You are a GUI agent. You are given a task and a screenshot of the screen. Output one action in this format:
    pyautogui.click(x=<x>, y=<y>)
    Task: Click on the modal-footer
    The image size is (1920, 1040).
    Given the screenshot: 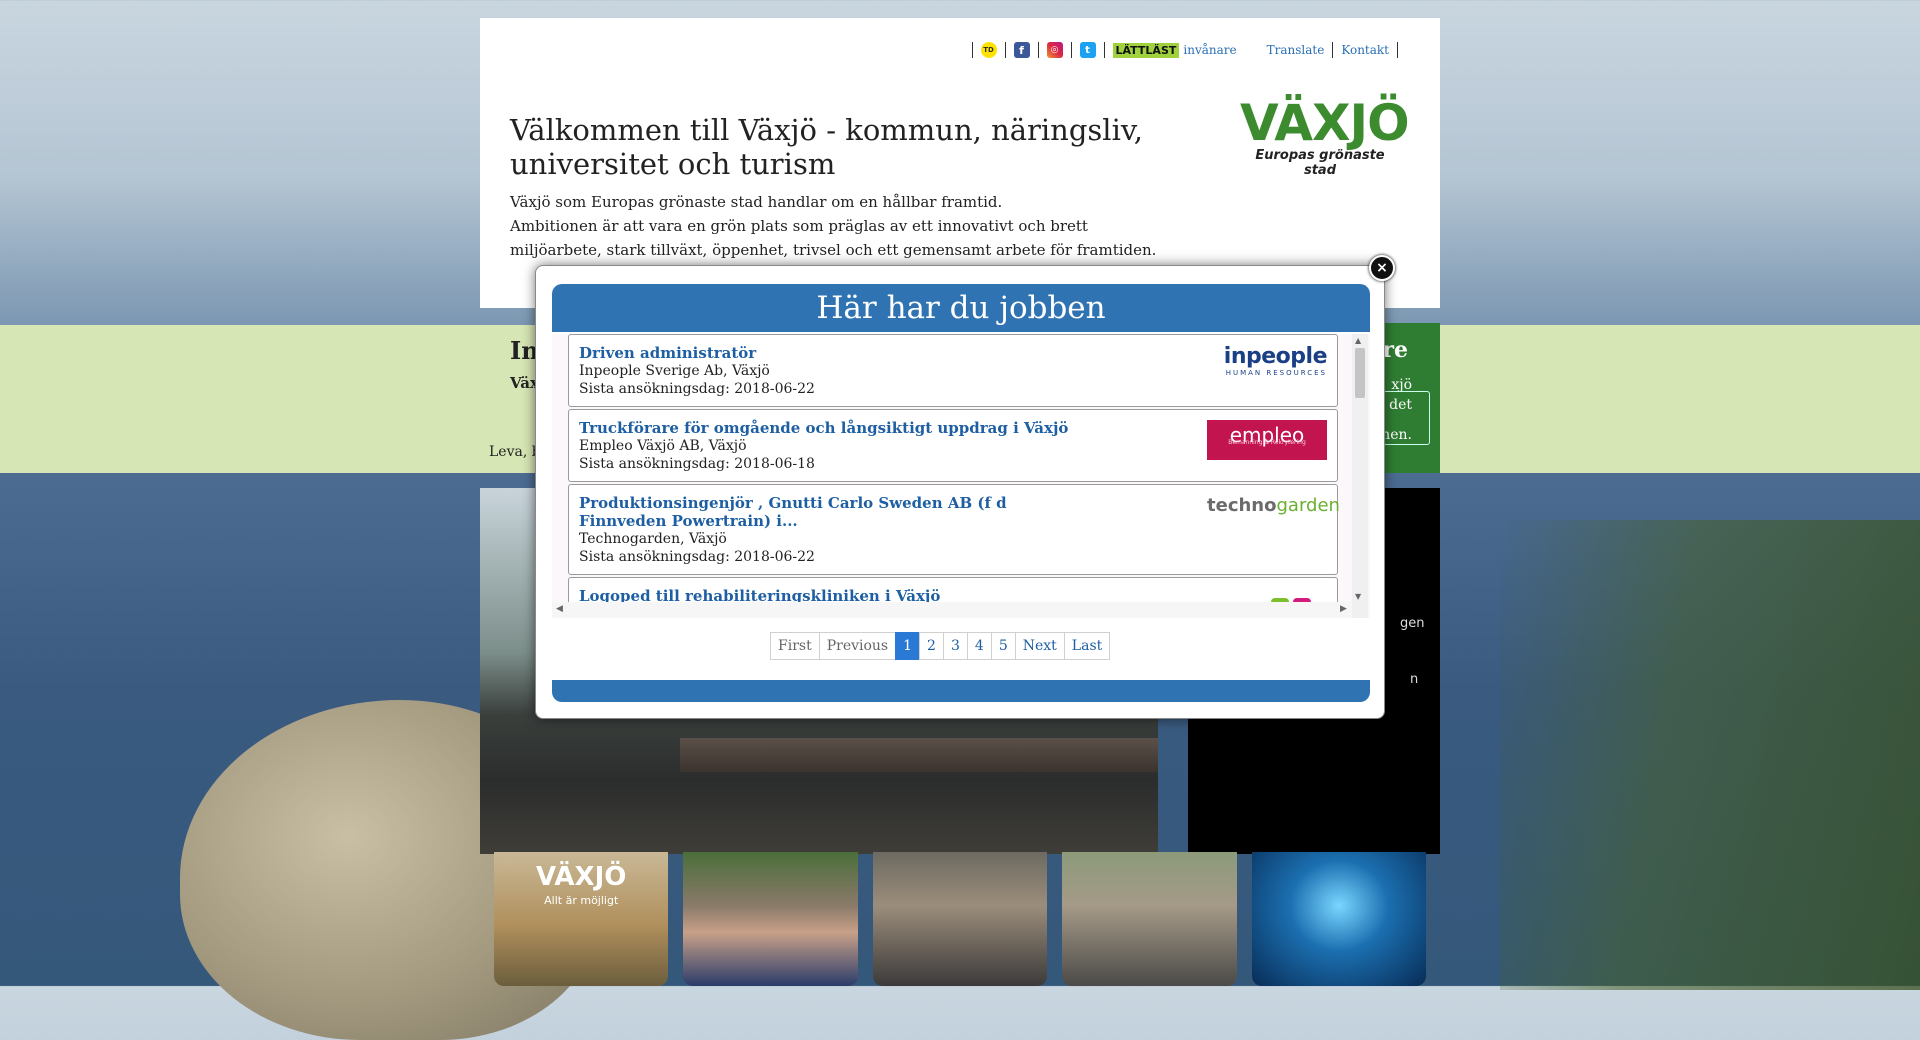 What is the action you would take?
    pyautogui.click(x=961, y=691)
    